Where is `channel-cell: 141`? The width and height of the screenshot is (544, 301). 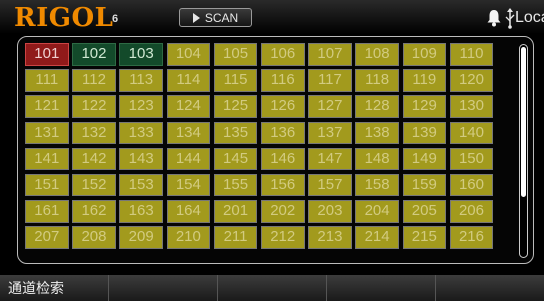
channel-cell: 141 is located at coordinates (47, 159).